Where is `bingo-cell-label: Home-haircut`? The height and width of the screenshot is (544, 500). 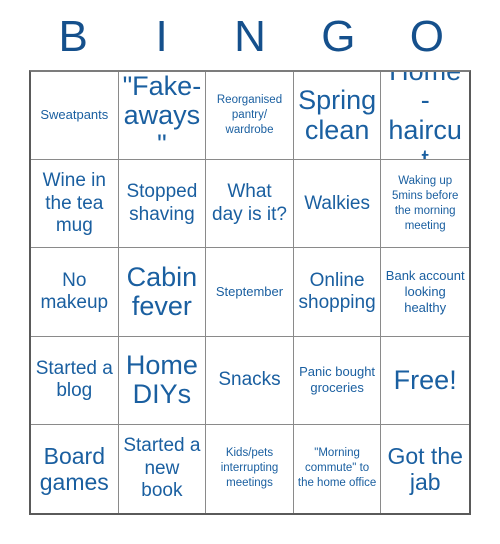 bingo-cell-label: Home-haircut is located at coordinates (425, 116).